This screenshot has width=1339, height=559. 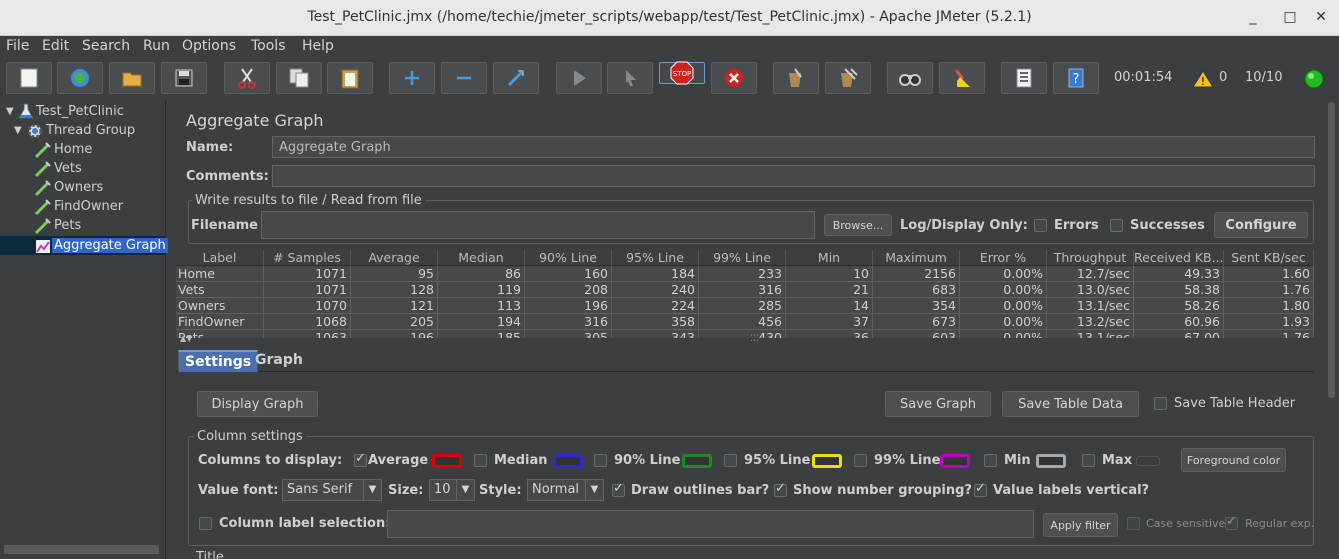 What do you see at coordinates (299, 78) in the screenshot?
I see `copy-button` at bounding box center [299, 78].